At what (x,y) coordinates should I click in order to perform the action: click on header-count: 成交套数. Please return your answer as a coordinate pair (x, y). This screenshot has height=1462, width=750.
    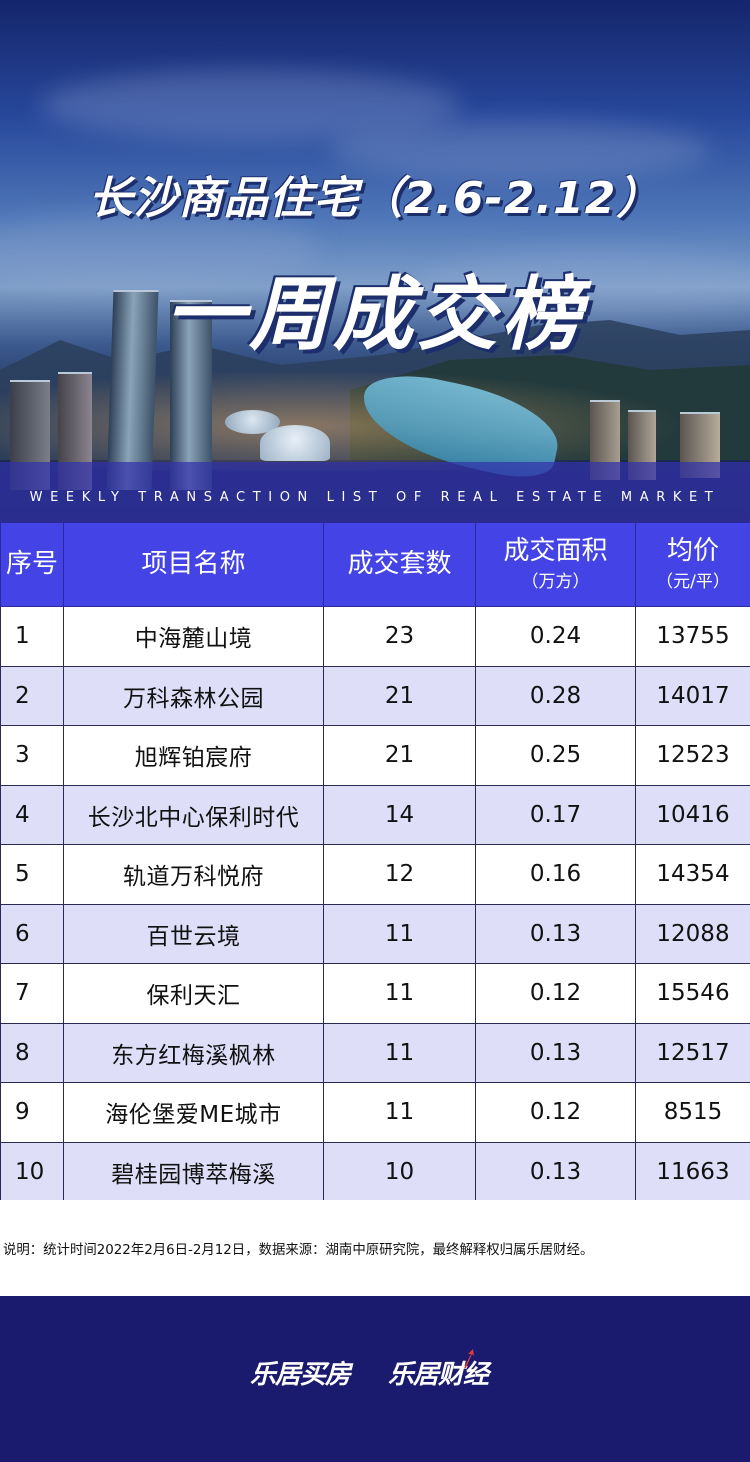
    Looking at the image, I should click on (399, 564).